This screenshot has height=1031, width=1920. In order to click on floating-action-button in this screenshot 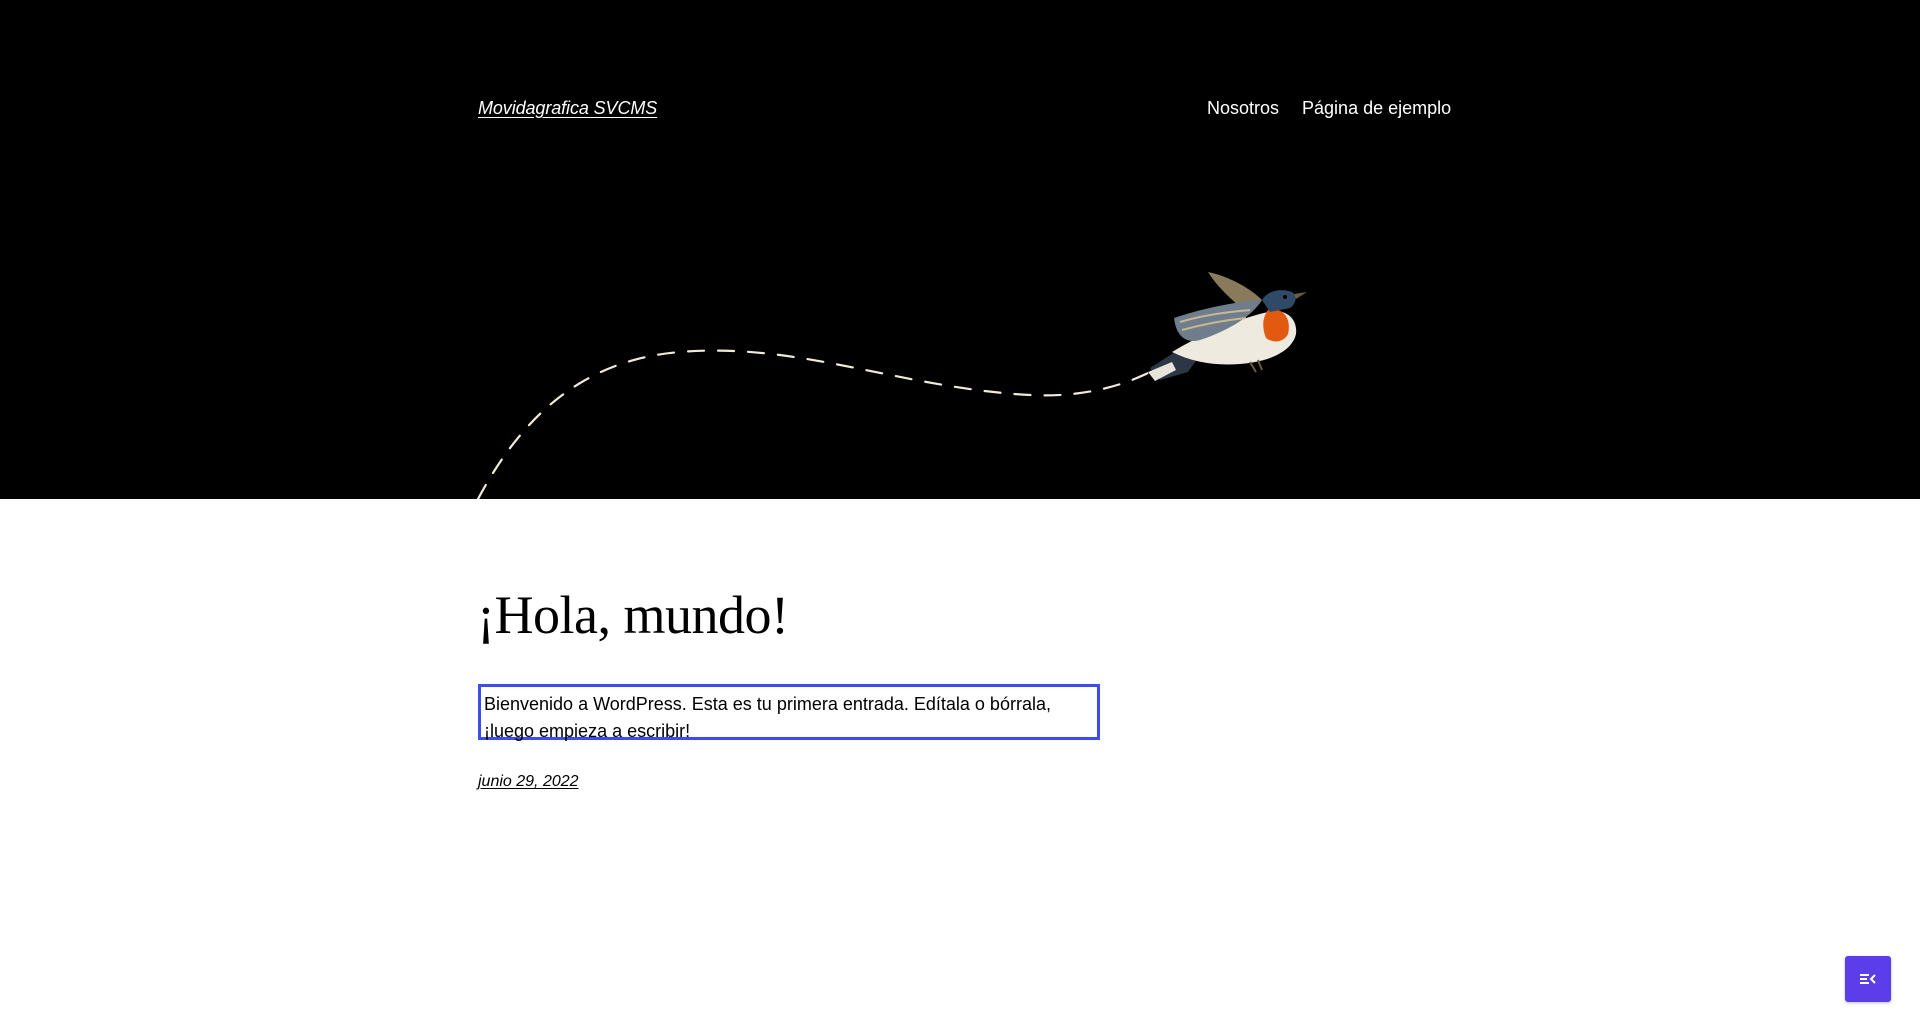, I will do `click(1868, 979)`.